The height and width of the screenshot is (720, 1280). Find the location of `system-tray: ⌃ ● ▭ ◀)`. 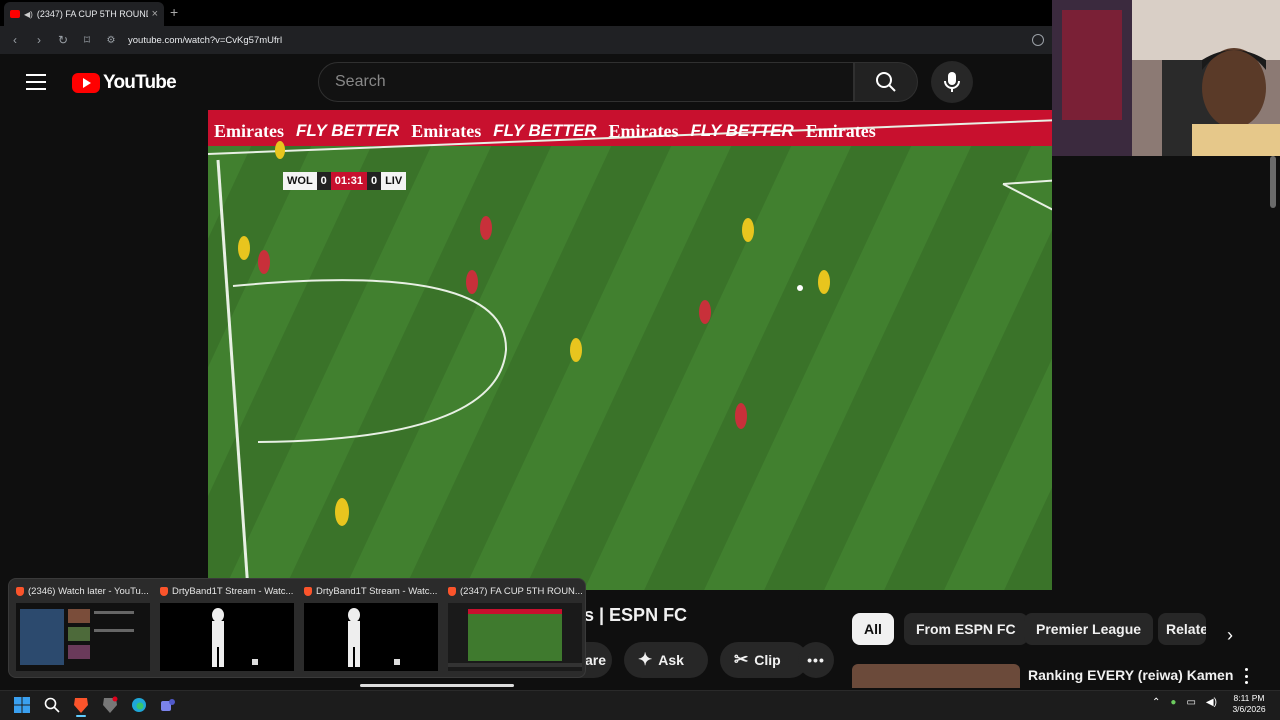

system-tray: ⌃ ● ▭ ◀) is located at coordinates (1184, 702).